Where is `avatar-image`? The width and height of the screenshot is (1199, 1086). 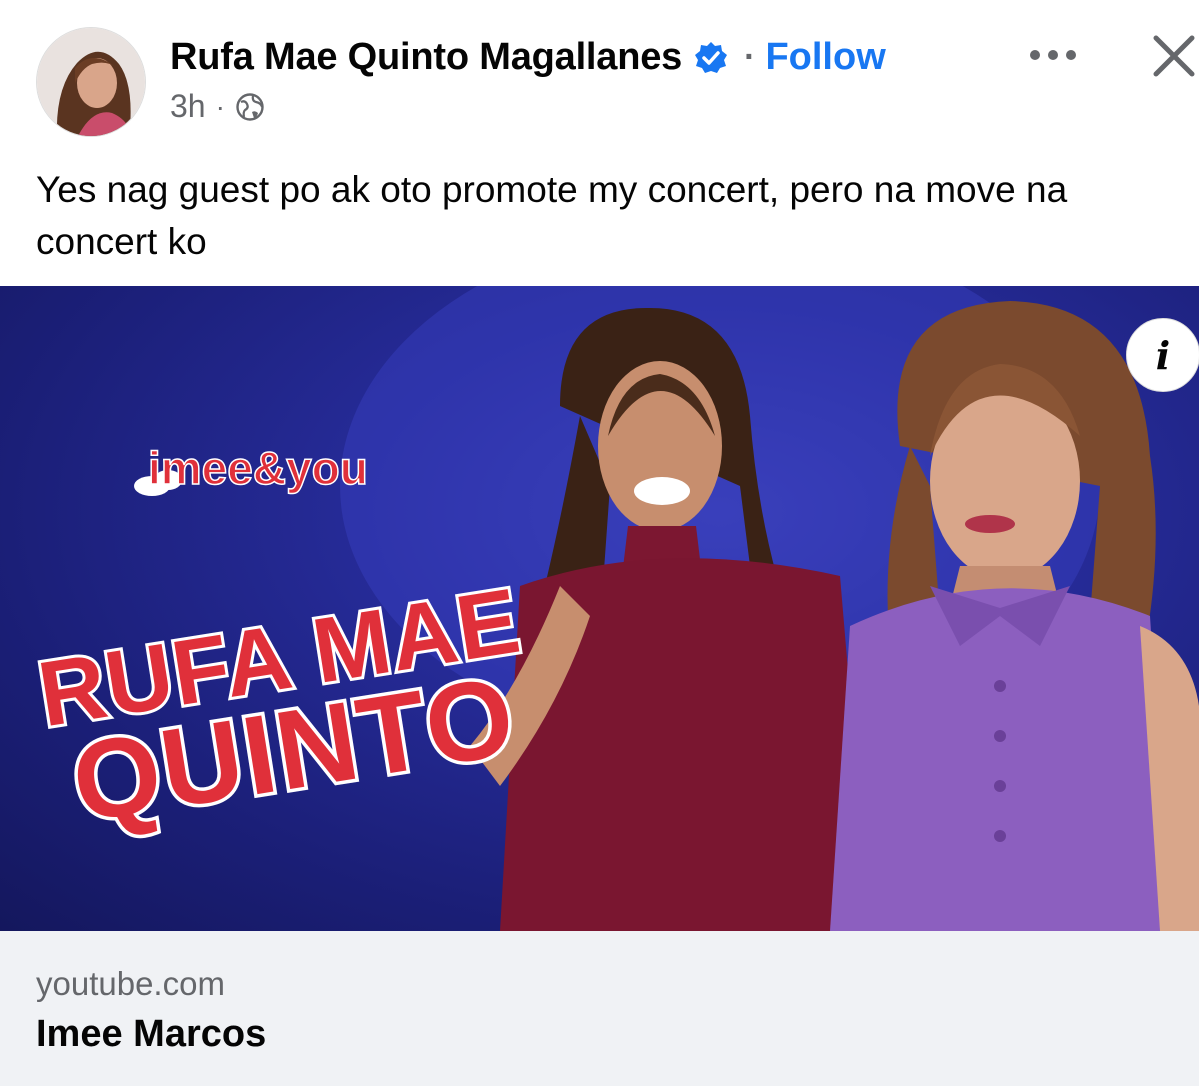
avatar-image is located at coordinates (91, 82).